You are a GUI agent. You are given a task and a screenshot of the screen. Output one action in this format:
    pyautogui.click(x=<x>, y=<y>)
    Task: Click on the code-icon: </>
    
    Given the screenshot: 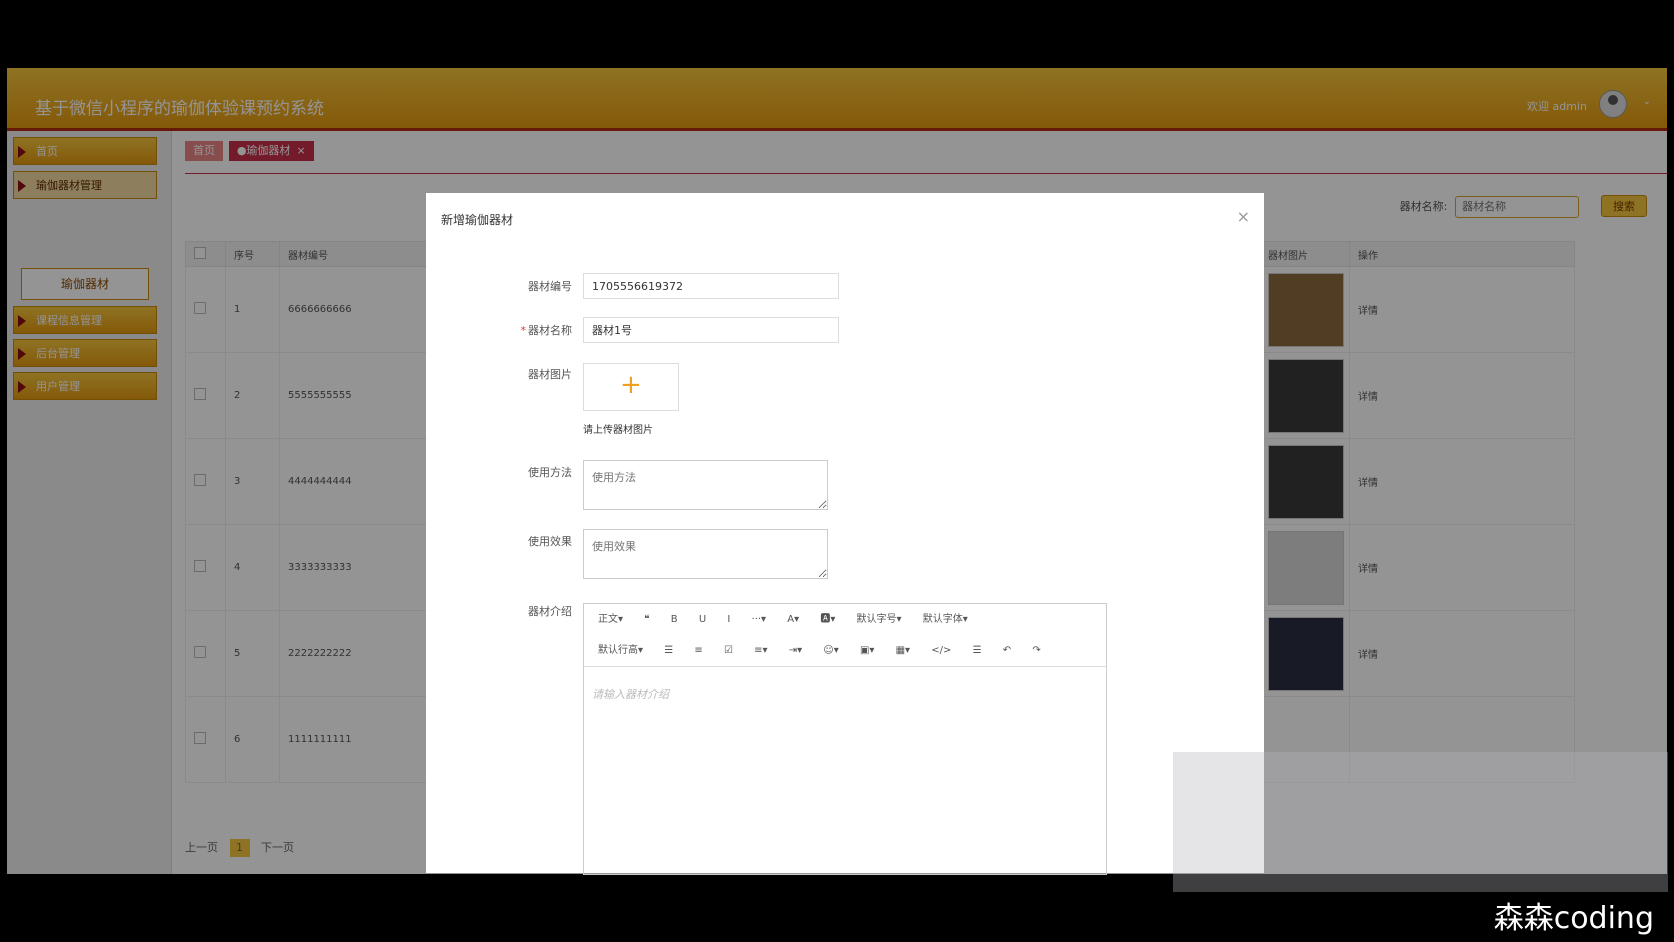 What is the action you would take?
    pyautogui.click(x=941, y=650)
    